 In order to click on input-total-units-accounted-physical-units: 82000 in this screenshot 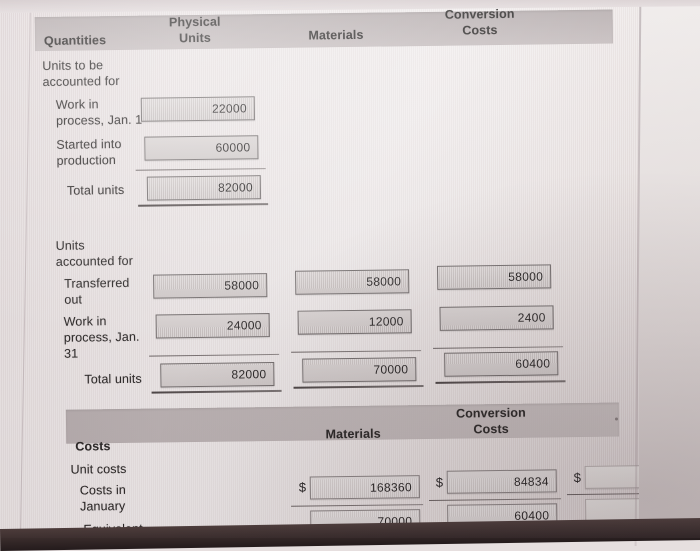, I will do `click(217, 375)`.